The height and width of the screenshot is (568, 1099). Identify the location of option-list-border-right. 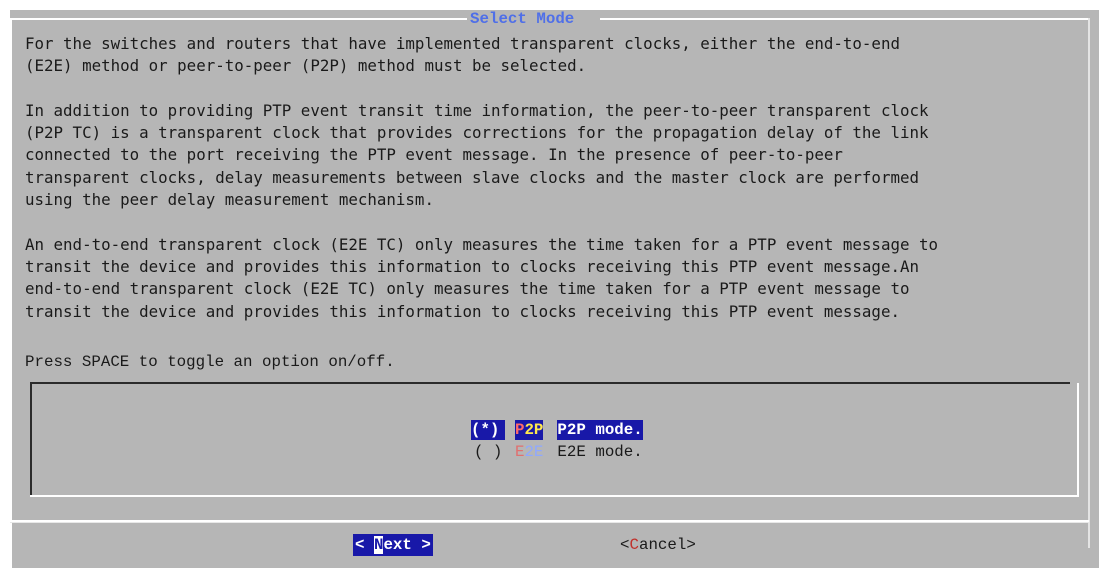
(1078, 440).